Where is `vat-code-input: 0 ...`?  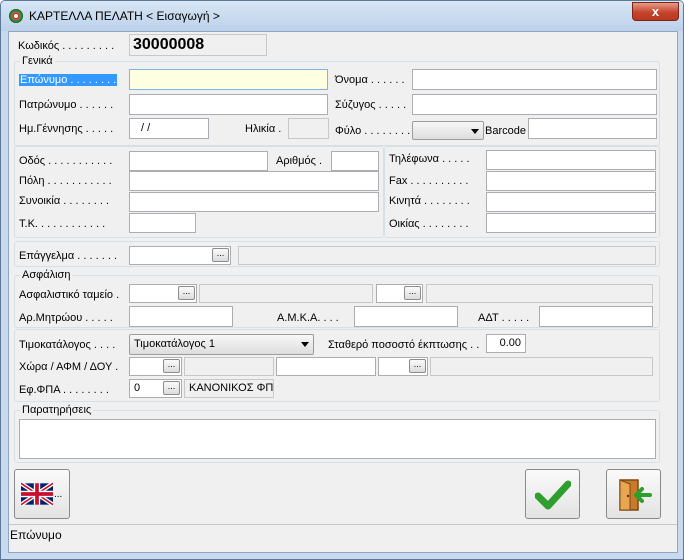
vat-code-input: 0 ... is located at coordinates (155, 388).